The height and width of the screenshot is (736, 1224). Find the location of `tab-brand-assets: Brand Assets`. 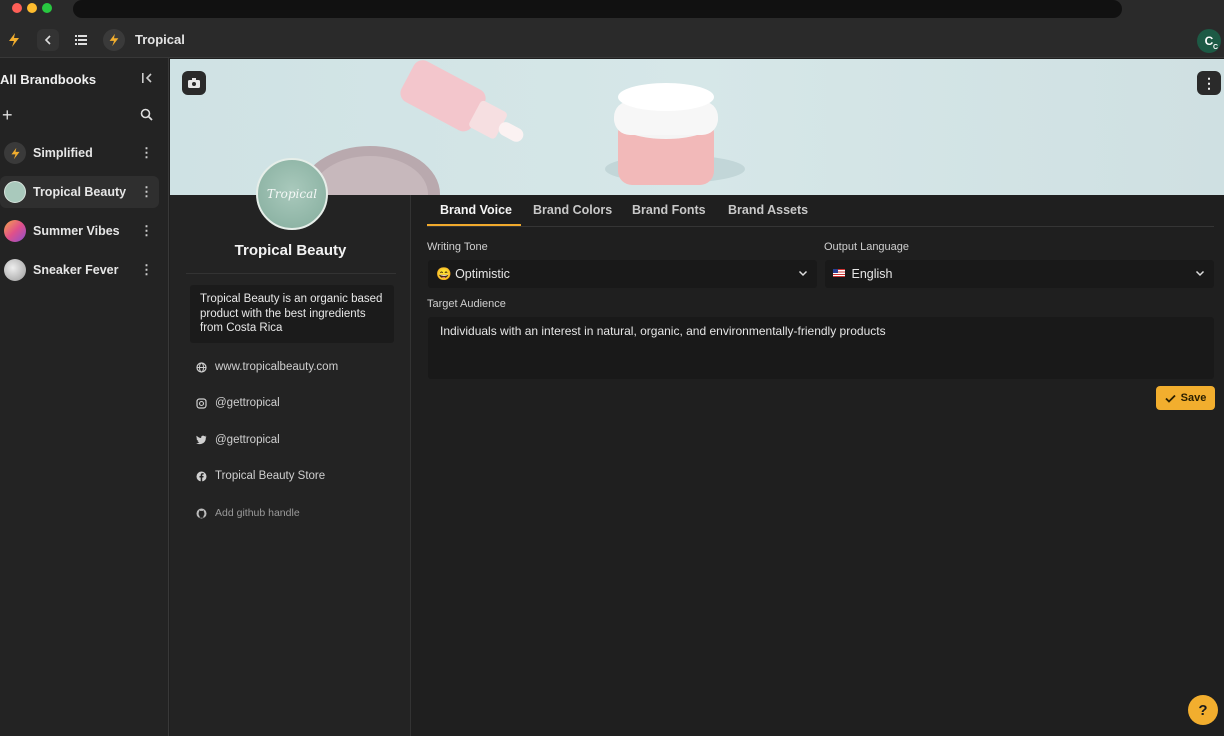

tab-brand-assets: Brand Assets is located at coordinates (768, 210).